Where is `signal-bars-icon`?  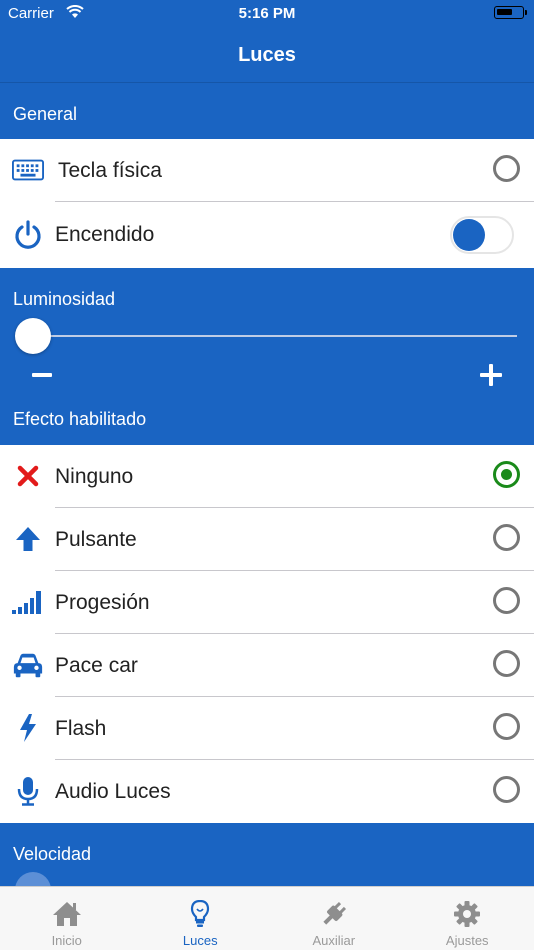
signal-bars-icon is located at coordinates (28, 602).